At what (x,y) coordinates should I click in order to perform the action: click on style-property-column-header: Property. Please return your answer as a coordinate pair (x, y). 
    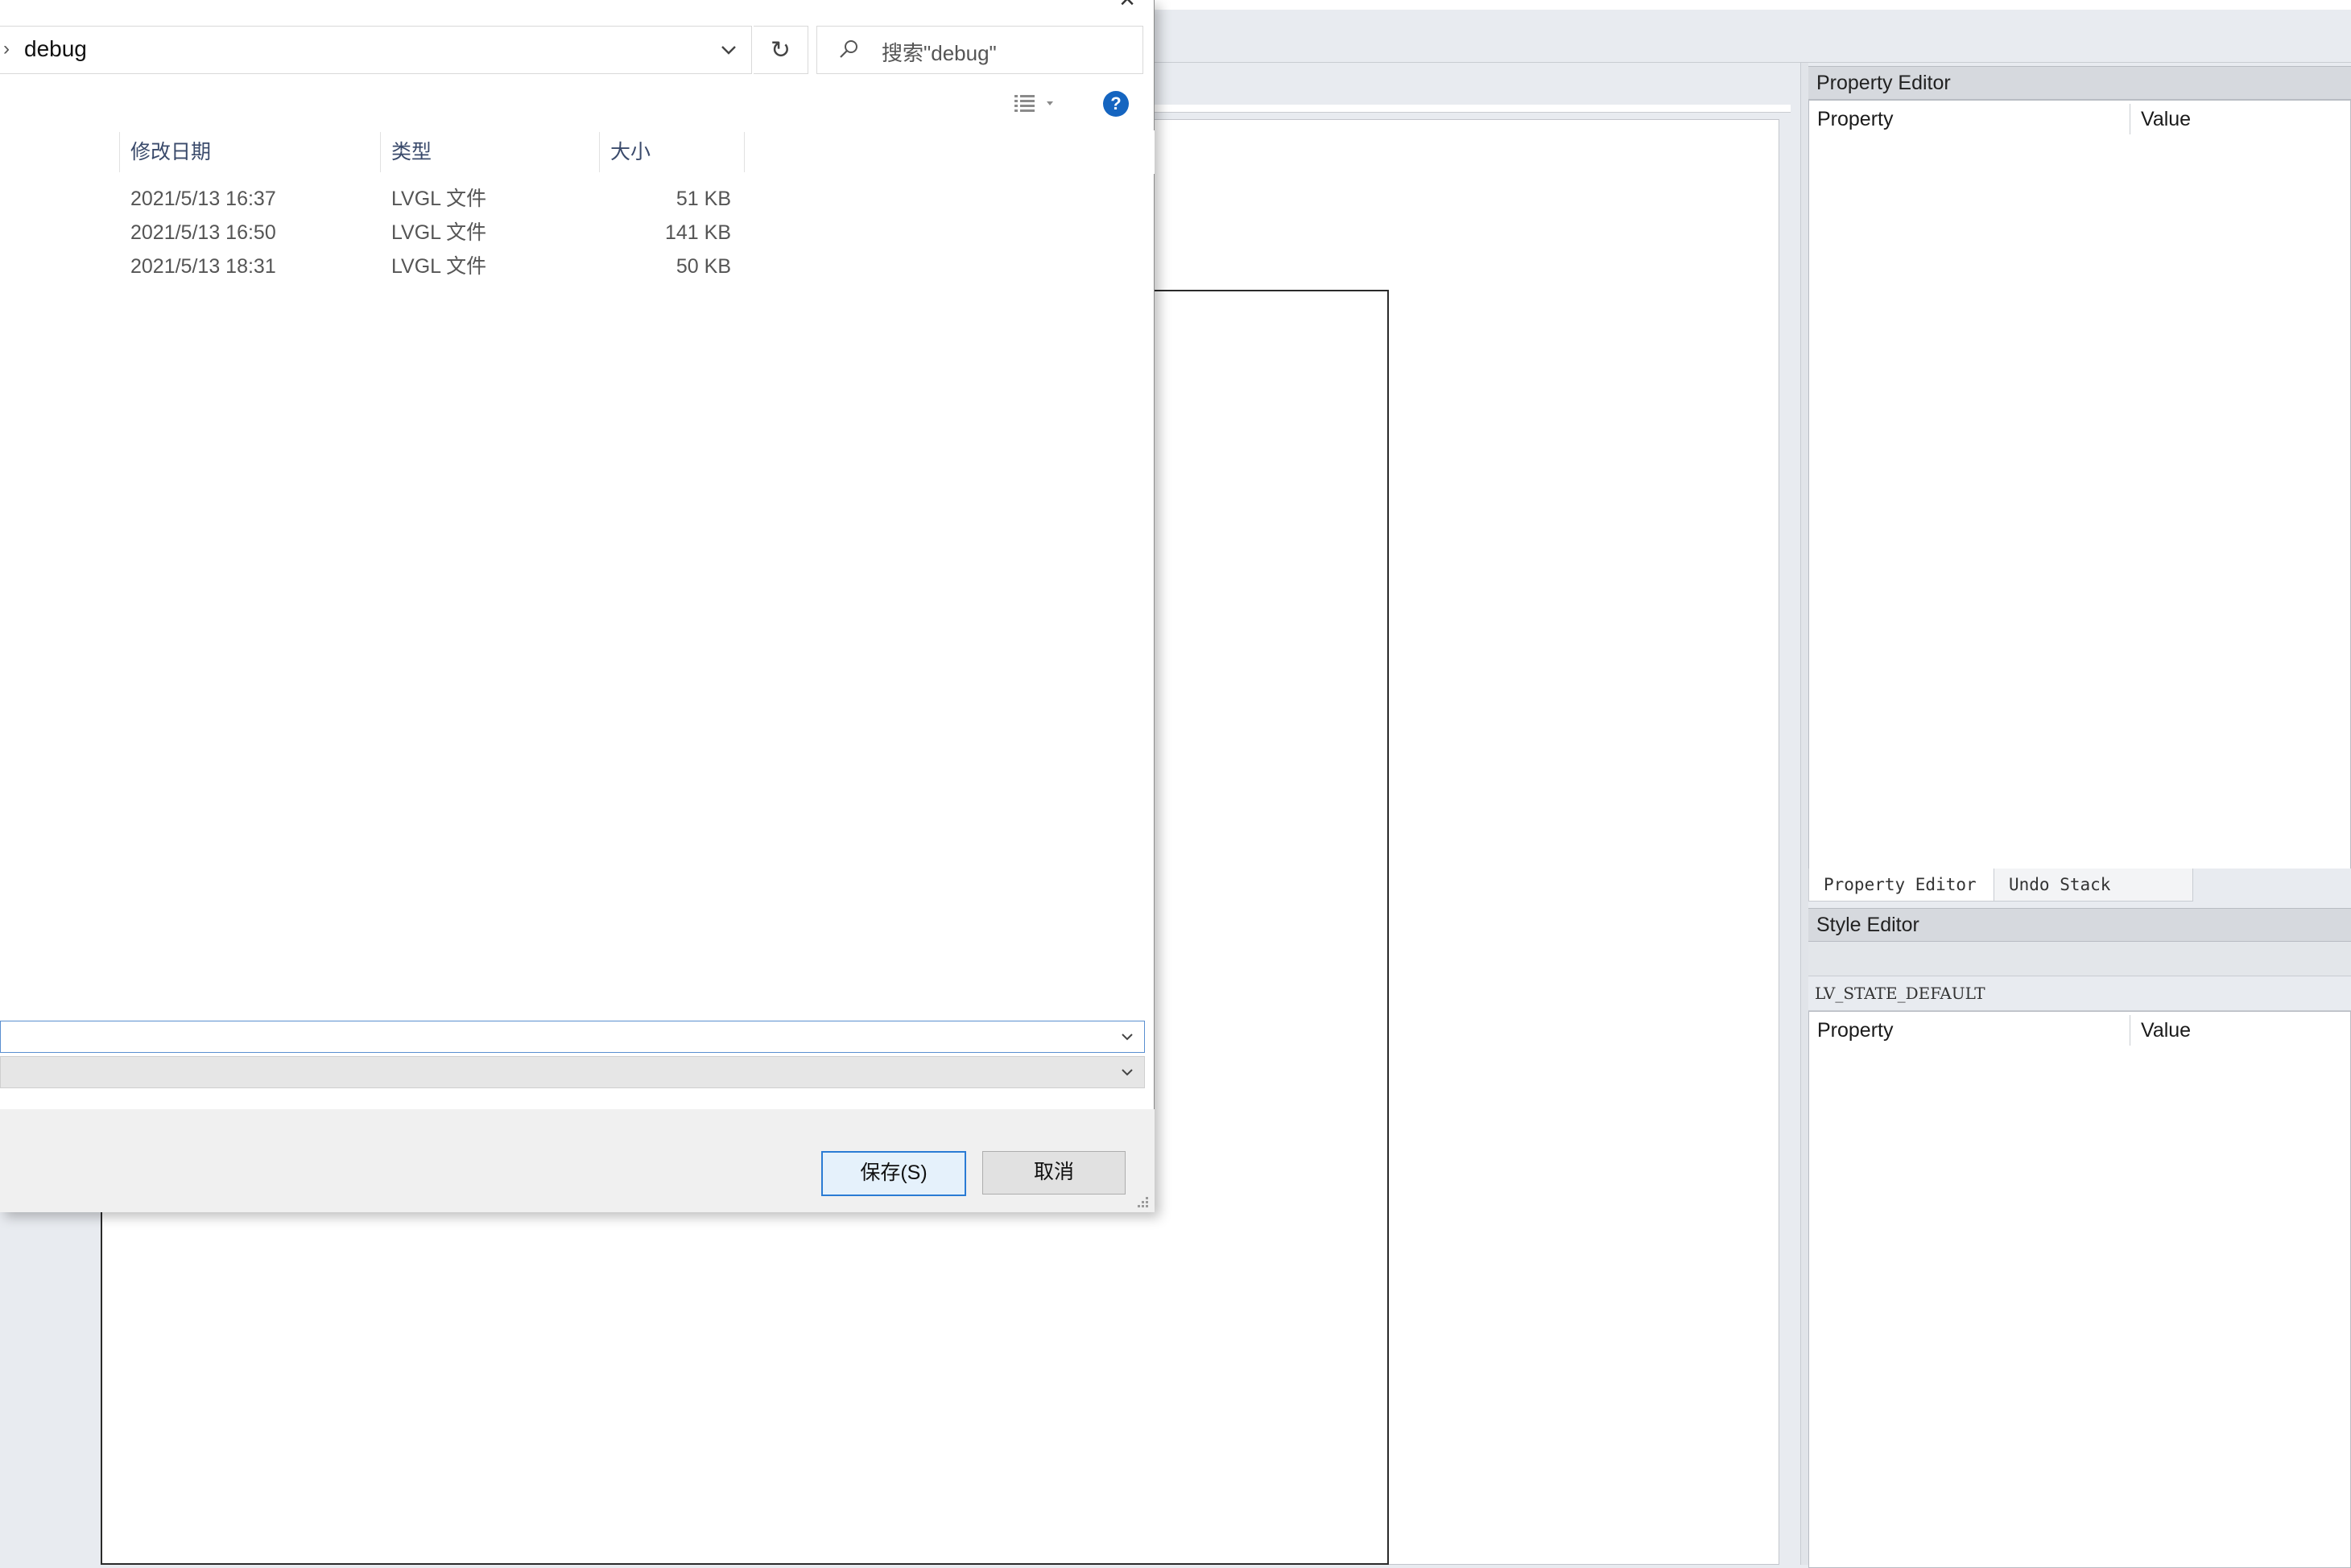
    Looking at the image, I should click on (1851, 1030).